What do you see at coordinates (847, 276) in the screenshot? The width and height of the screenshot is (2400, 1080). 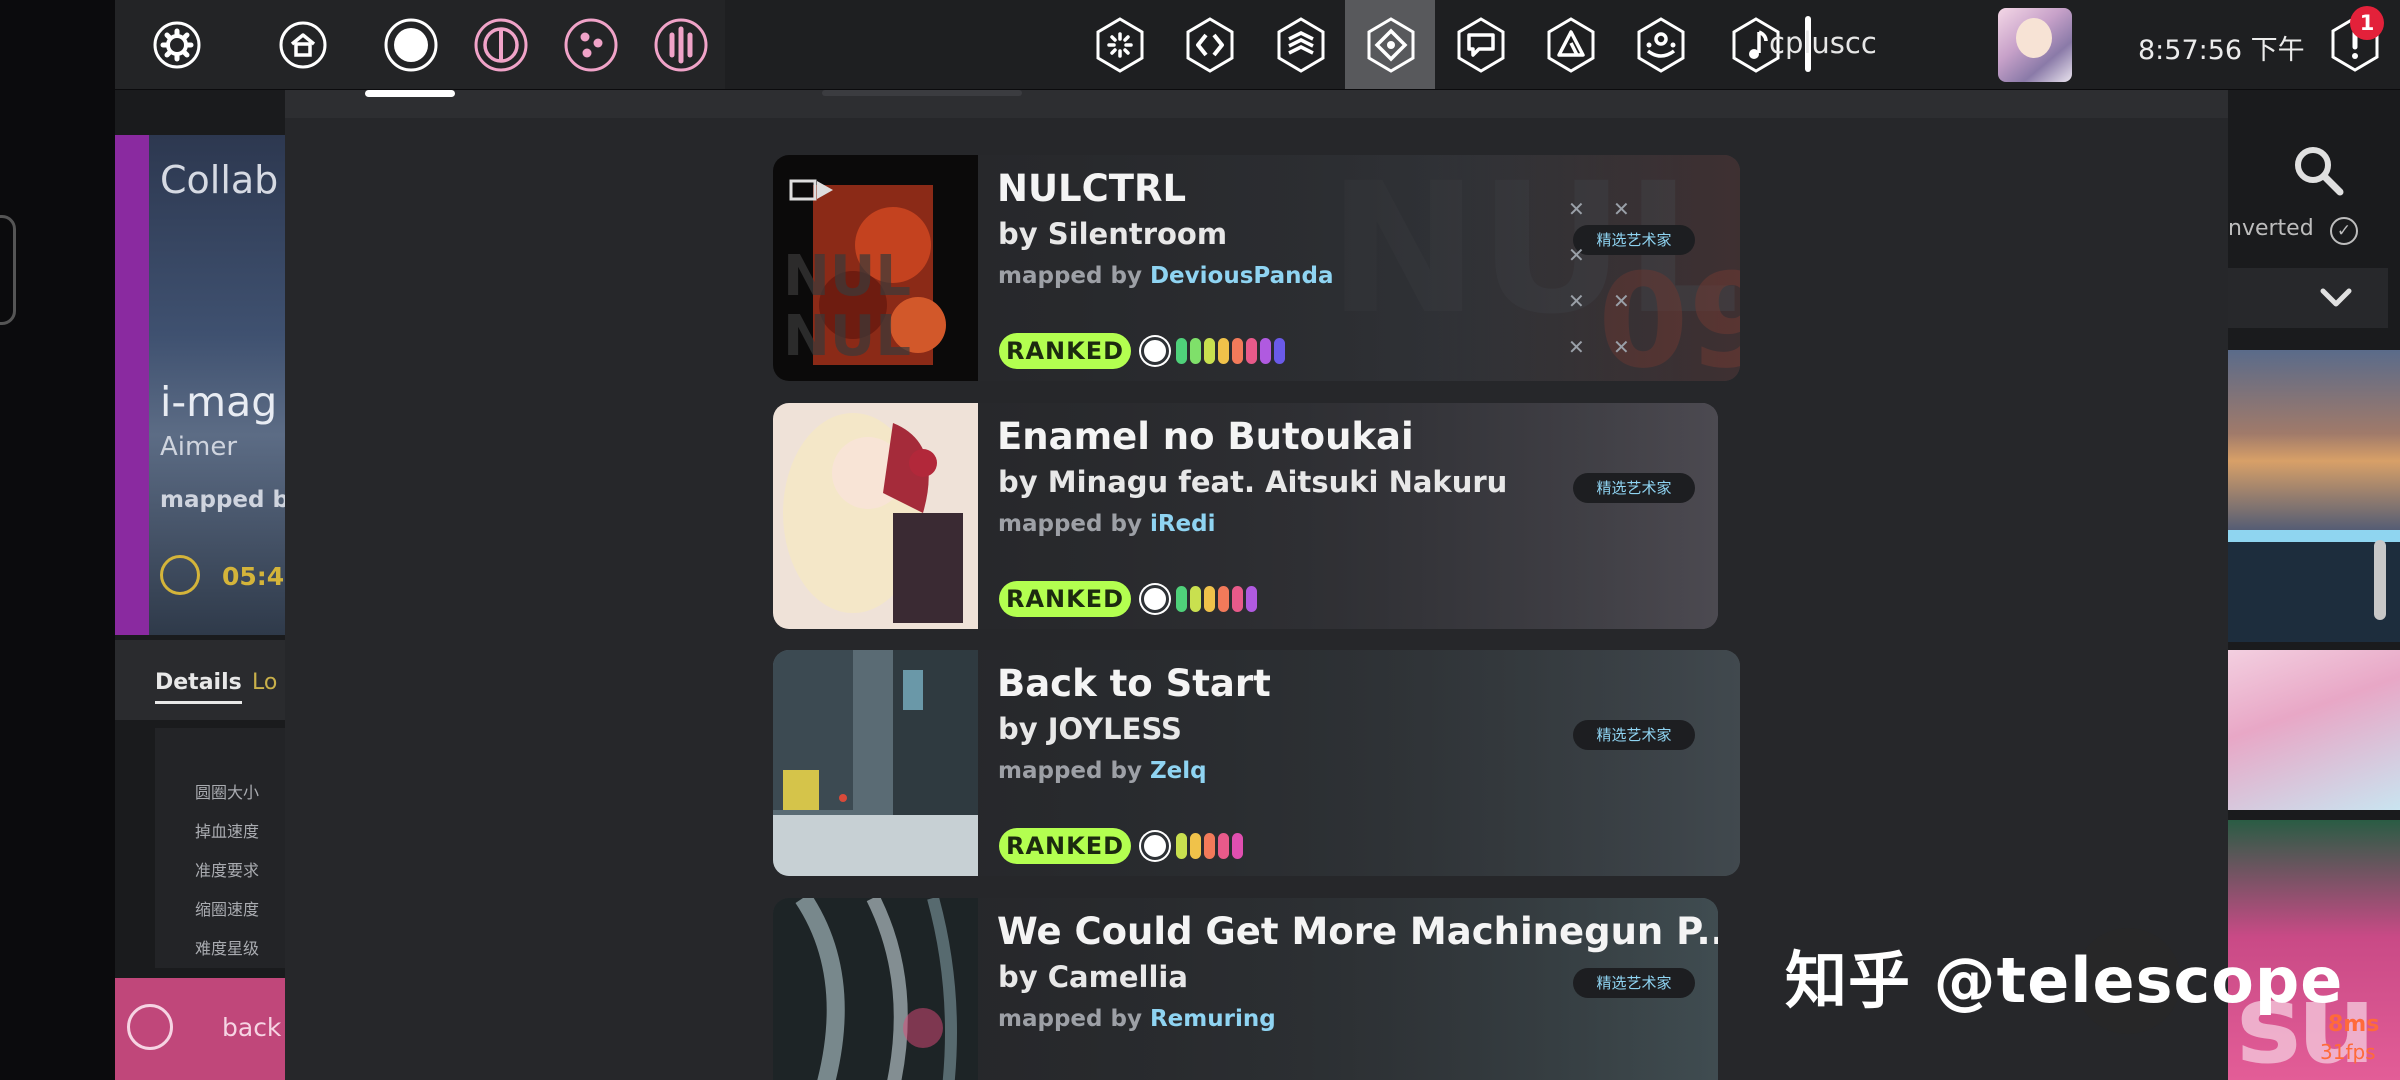 I see `svg-text: NUL` at bounding box center [847, 276].